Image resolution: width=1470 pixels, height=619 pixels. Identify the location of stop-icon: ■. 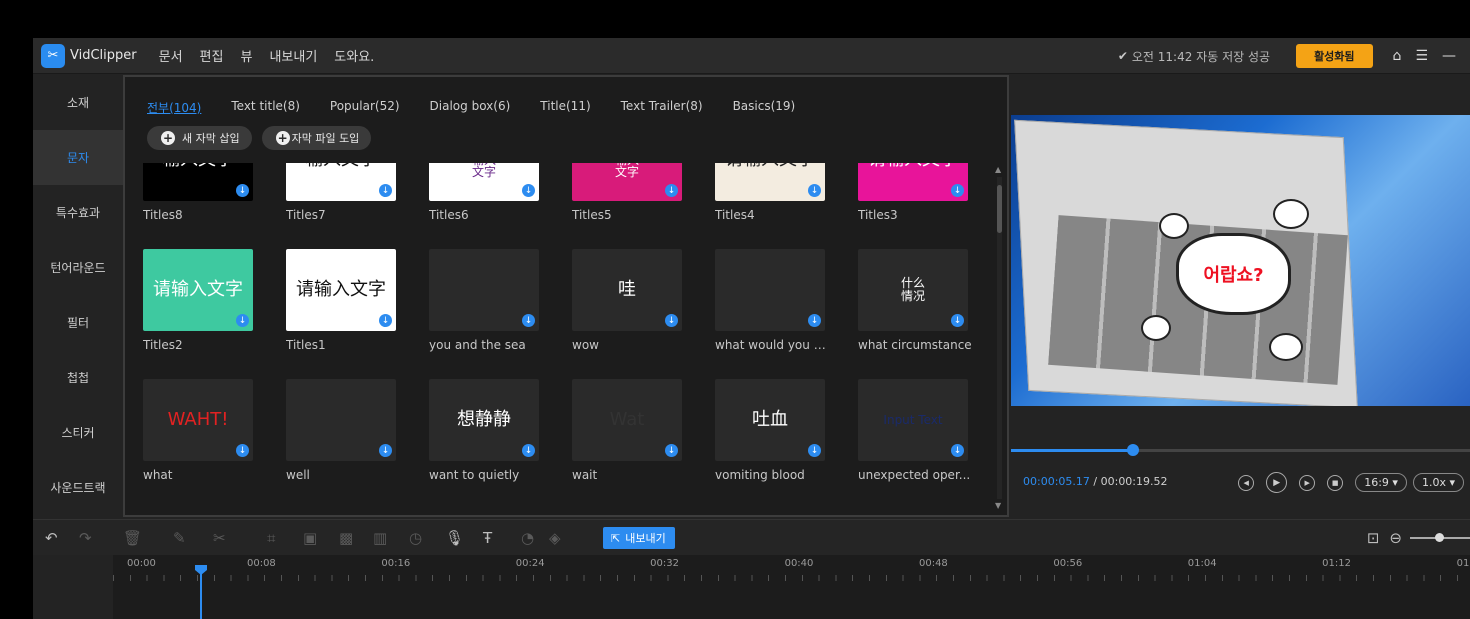
(1335, 482).